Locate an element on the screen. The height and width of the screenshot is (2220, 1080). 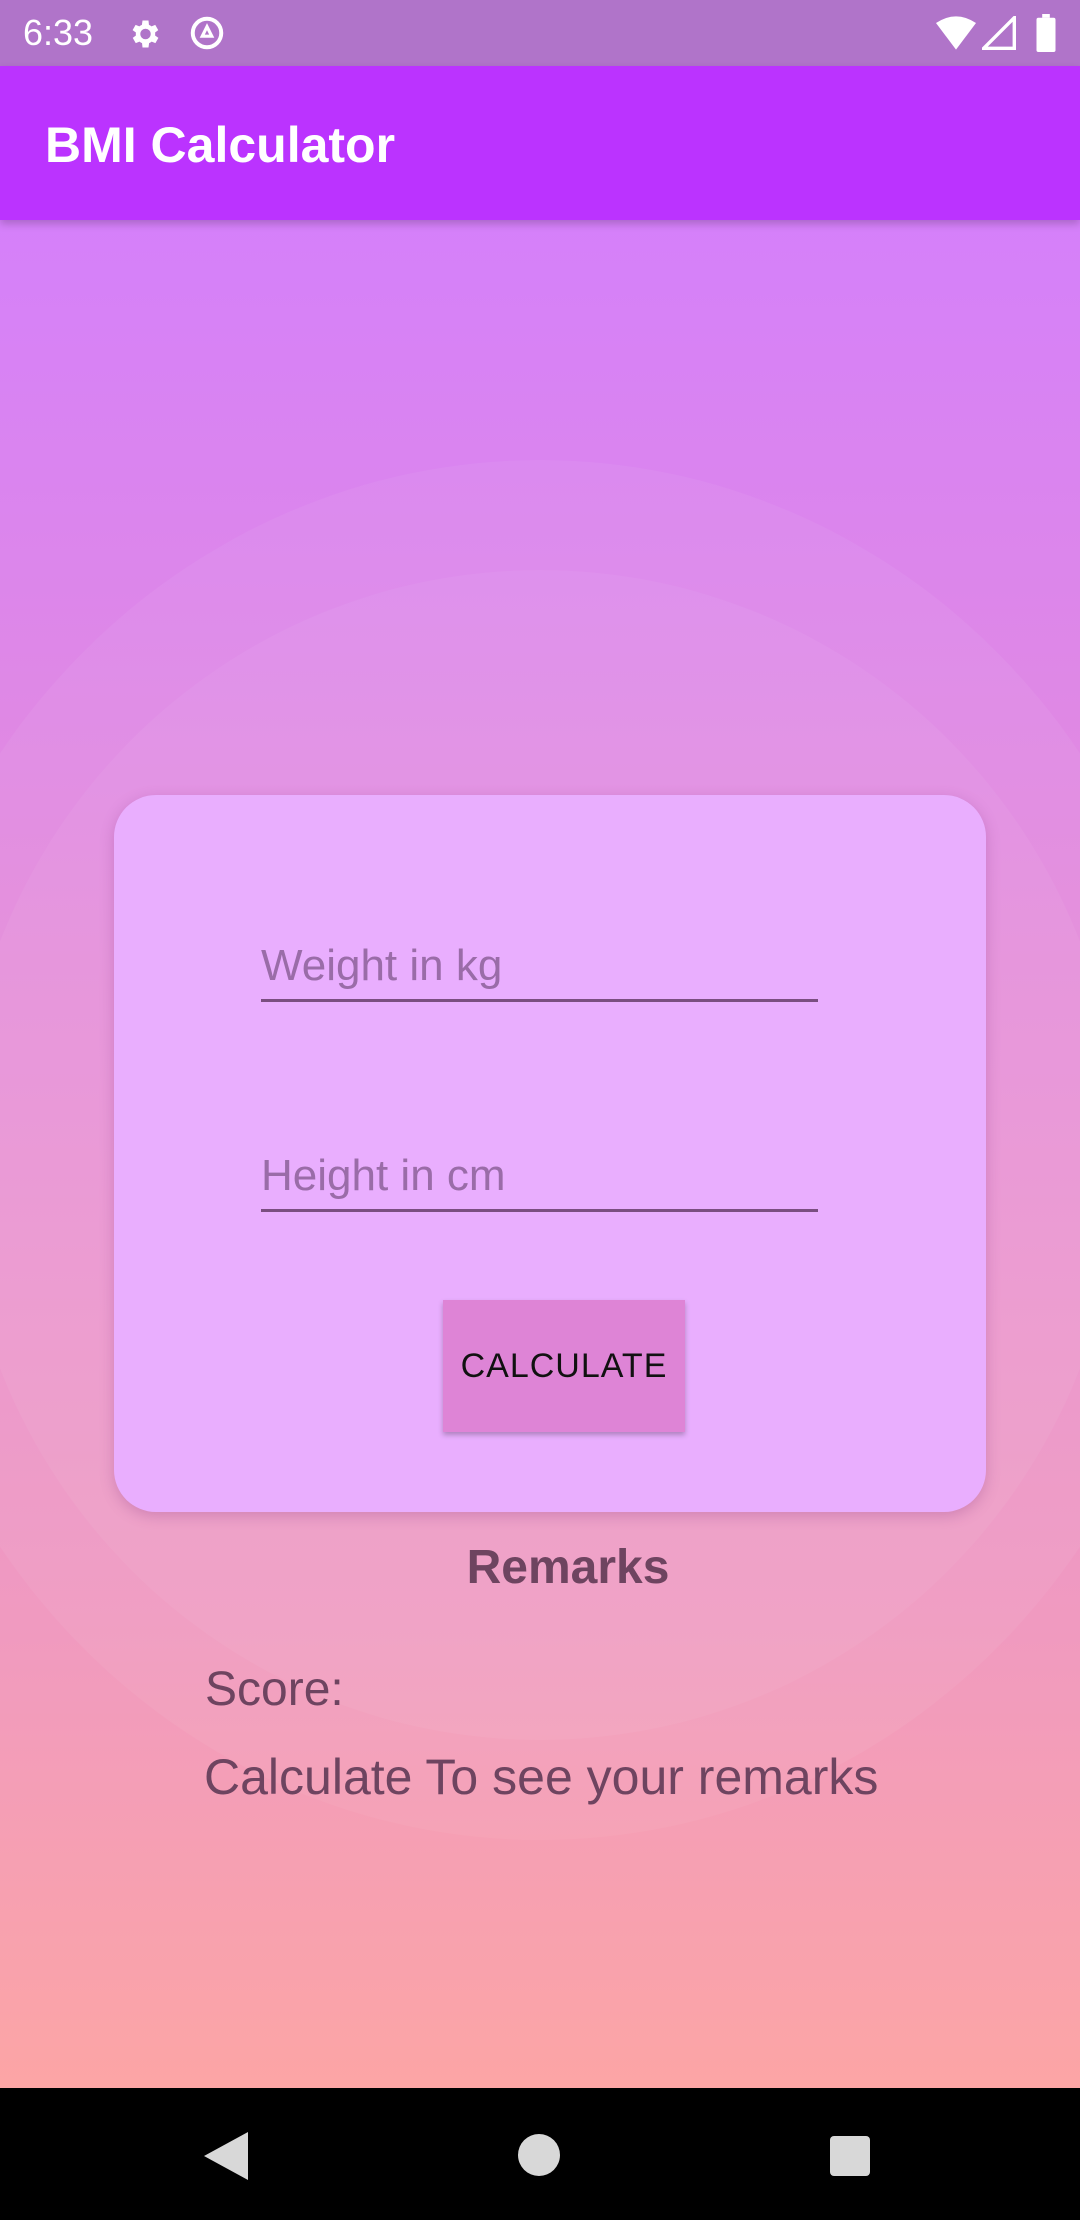
remarks-heading: Remarks is located at coordinates (568, 1567).